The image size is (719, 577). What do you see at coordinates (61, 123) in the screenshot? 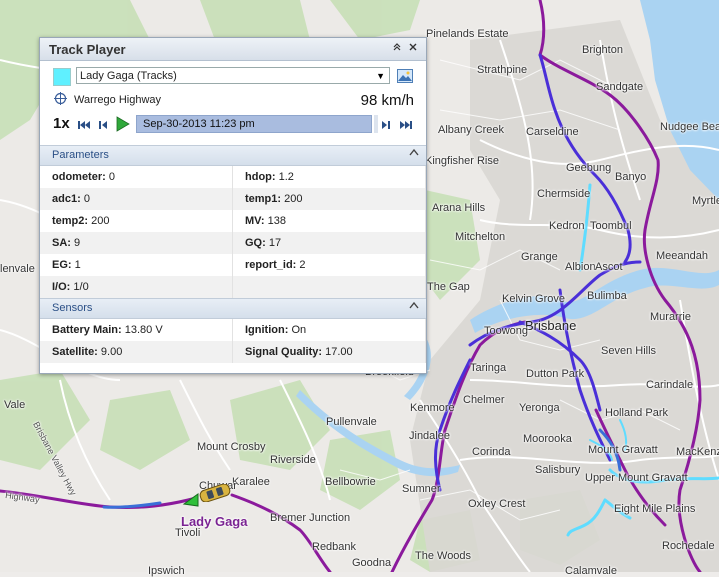
I see `playback-rate: 1x` at bounding box center [61, 123].